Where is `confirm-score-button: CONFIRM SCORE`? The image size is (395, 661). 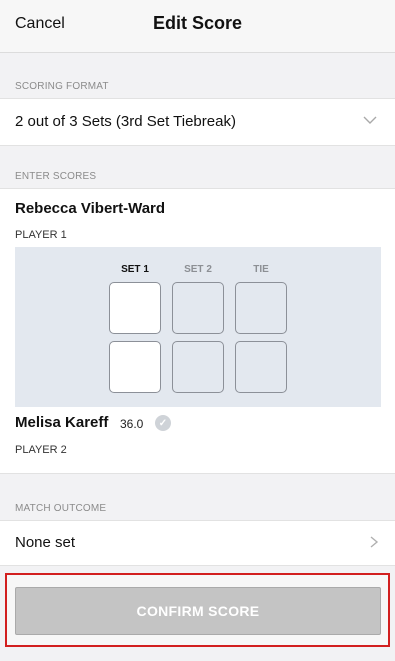 confirm-score-button: CONFIRM SCORE is located at coordinates (198, 611).